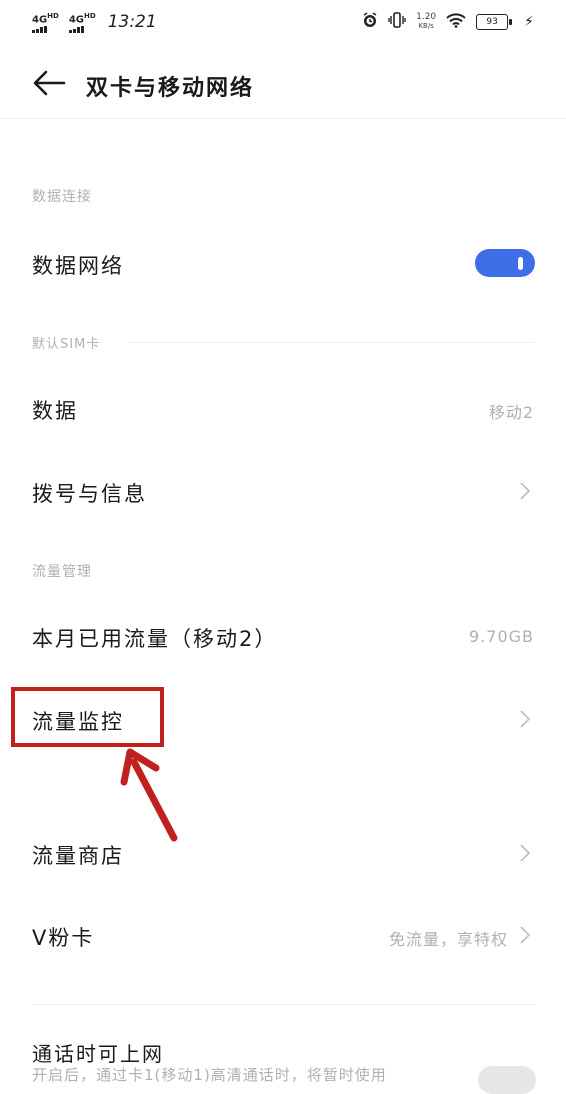  Describe the element at coordinates (55, 411) in the screenshot. I see `data-sim-label: 数据` at that location.